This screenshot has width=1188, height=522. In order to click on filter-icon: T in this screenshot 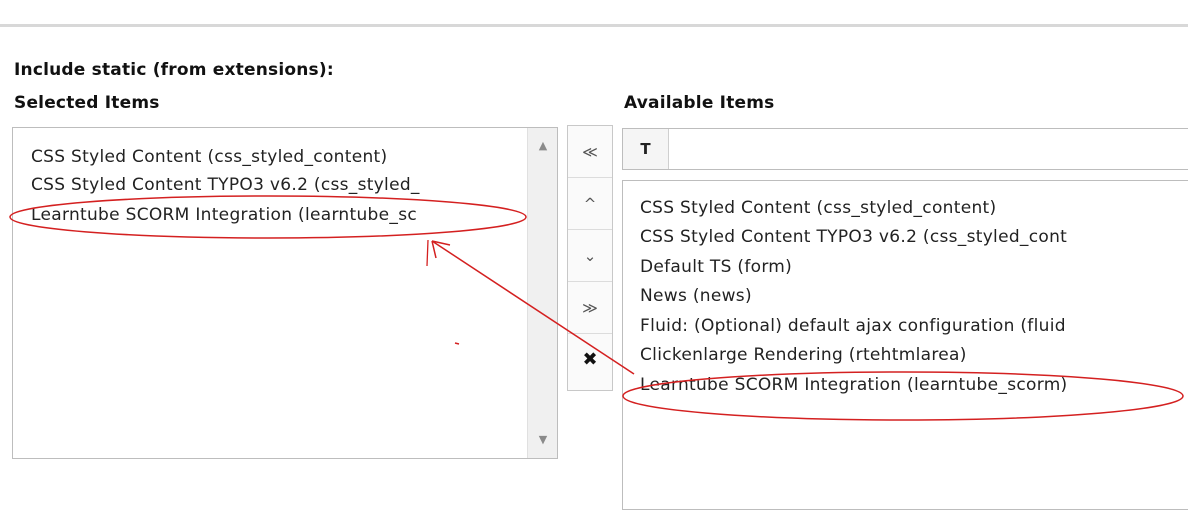, I will do `click(646, 149)`.